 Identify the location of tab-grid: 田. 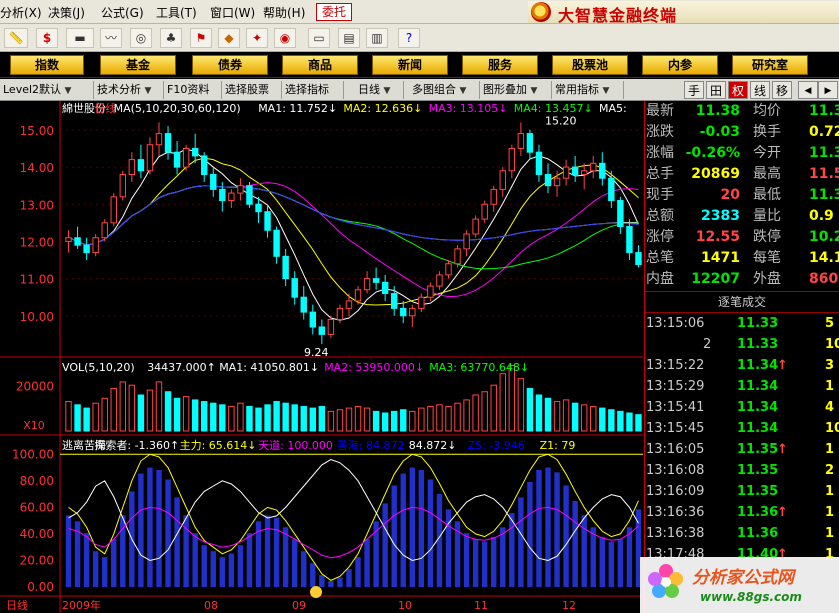
(716, 90).